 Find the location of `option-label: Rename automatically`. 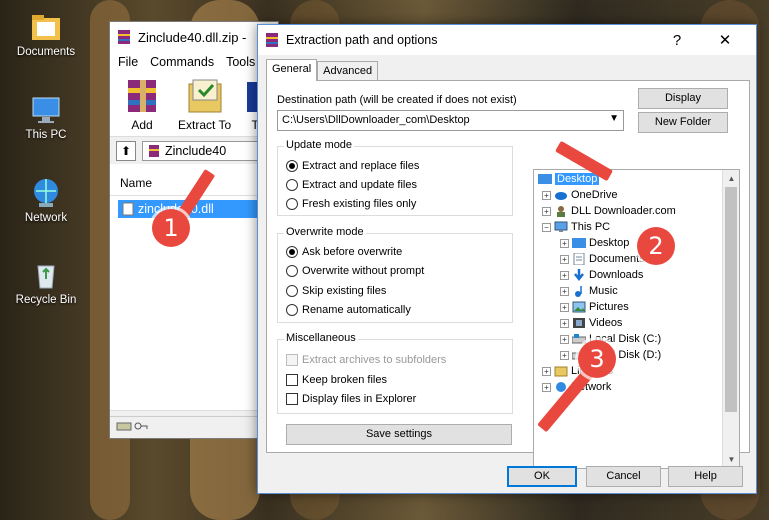

option-label: Rename automatically is located at coordinates (356, 310).